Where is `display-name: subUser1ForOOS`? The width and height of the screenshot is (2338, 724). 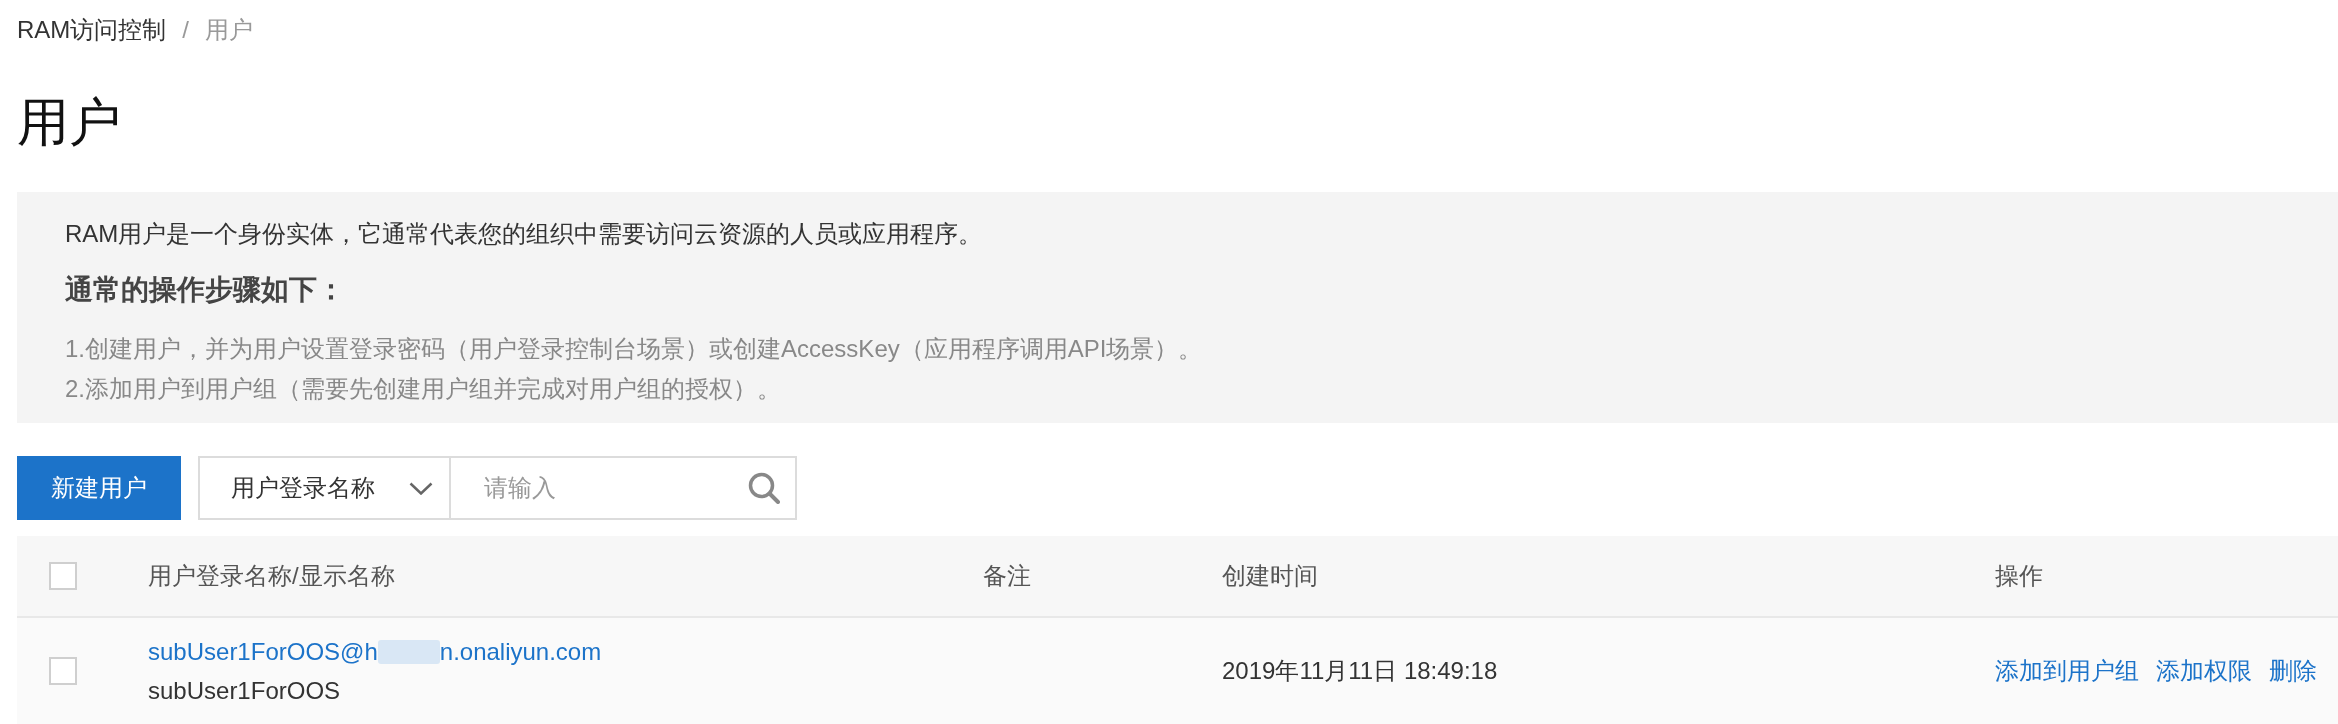 display-name: subUser1ForOOS is located at coordinates (244, 690).